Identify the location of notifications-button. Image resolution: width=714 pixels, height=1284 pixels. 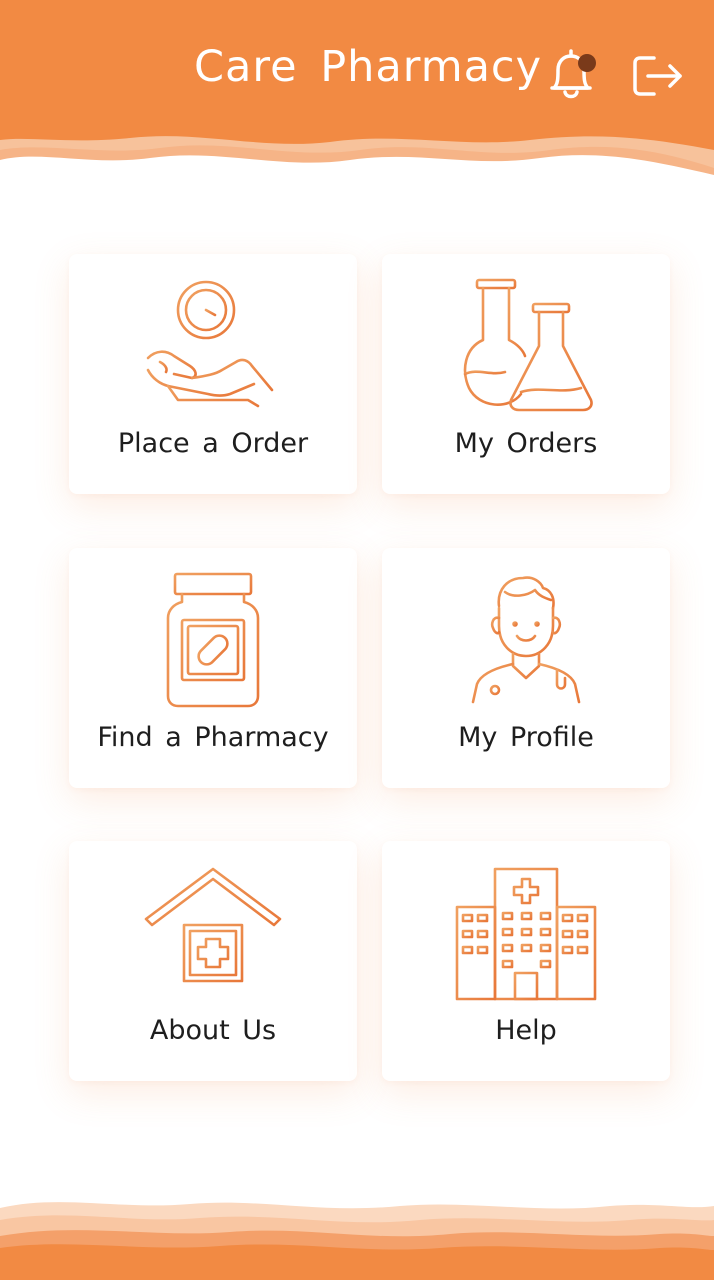
(573, 76).